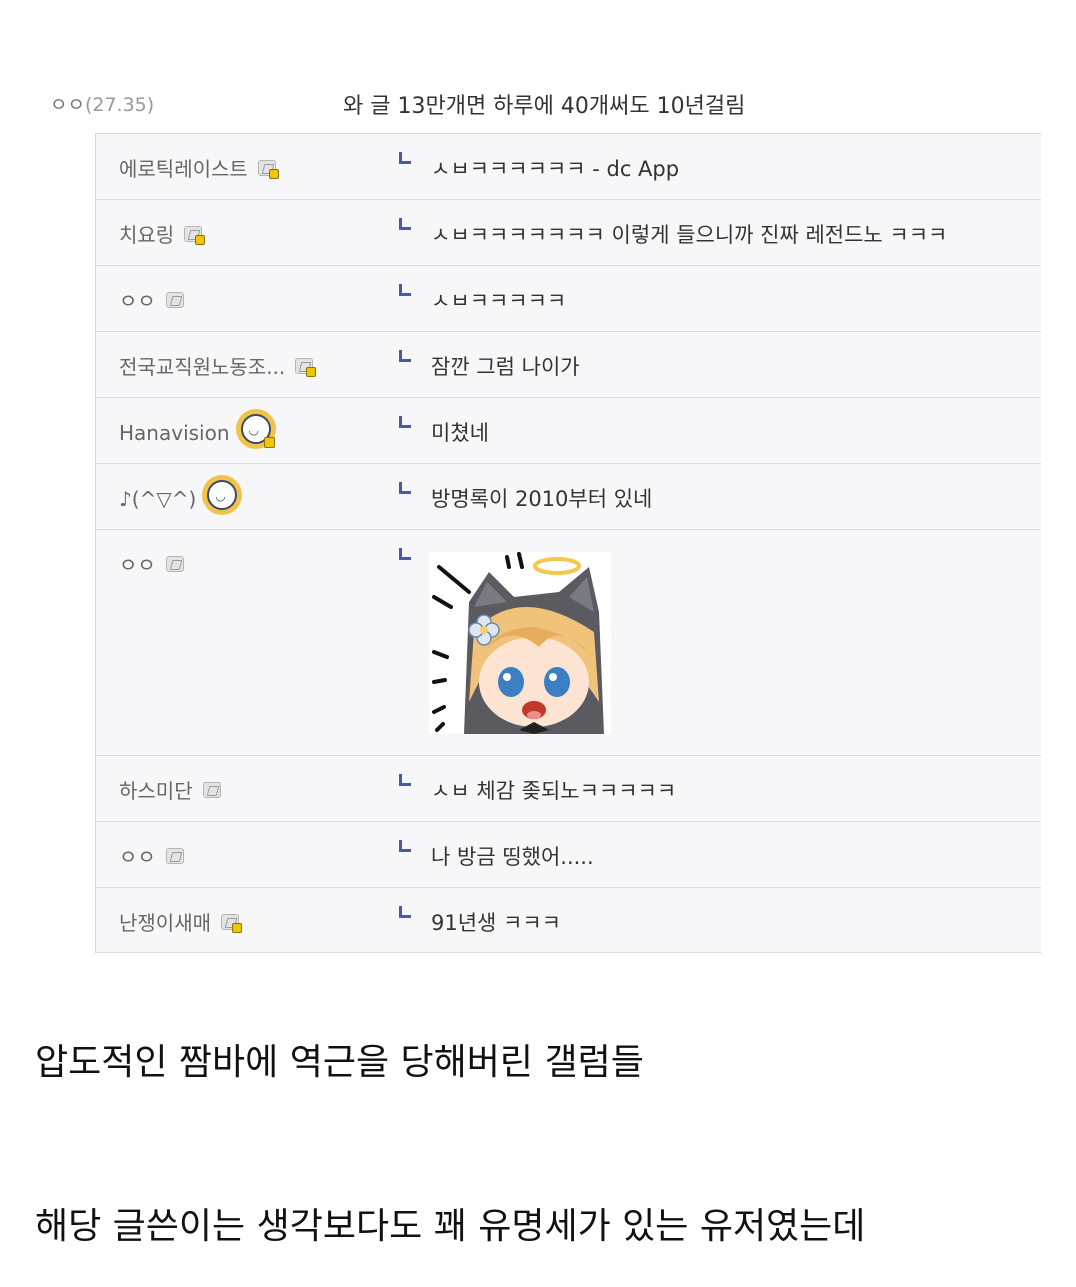  I want to click on reply-row: 전국교직원노동조... 잠깐 그럼 나이가, so click(568, 364).